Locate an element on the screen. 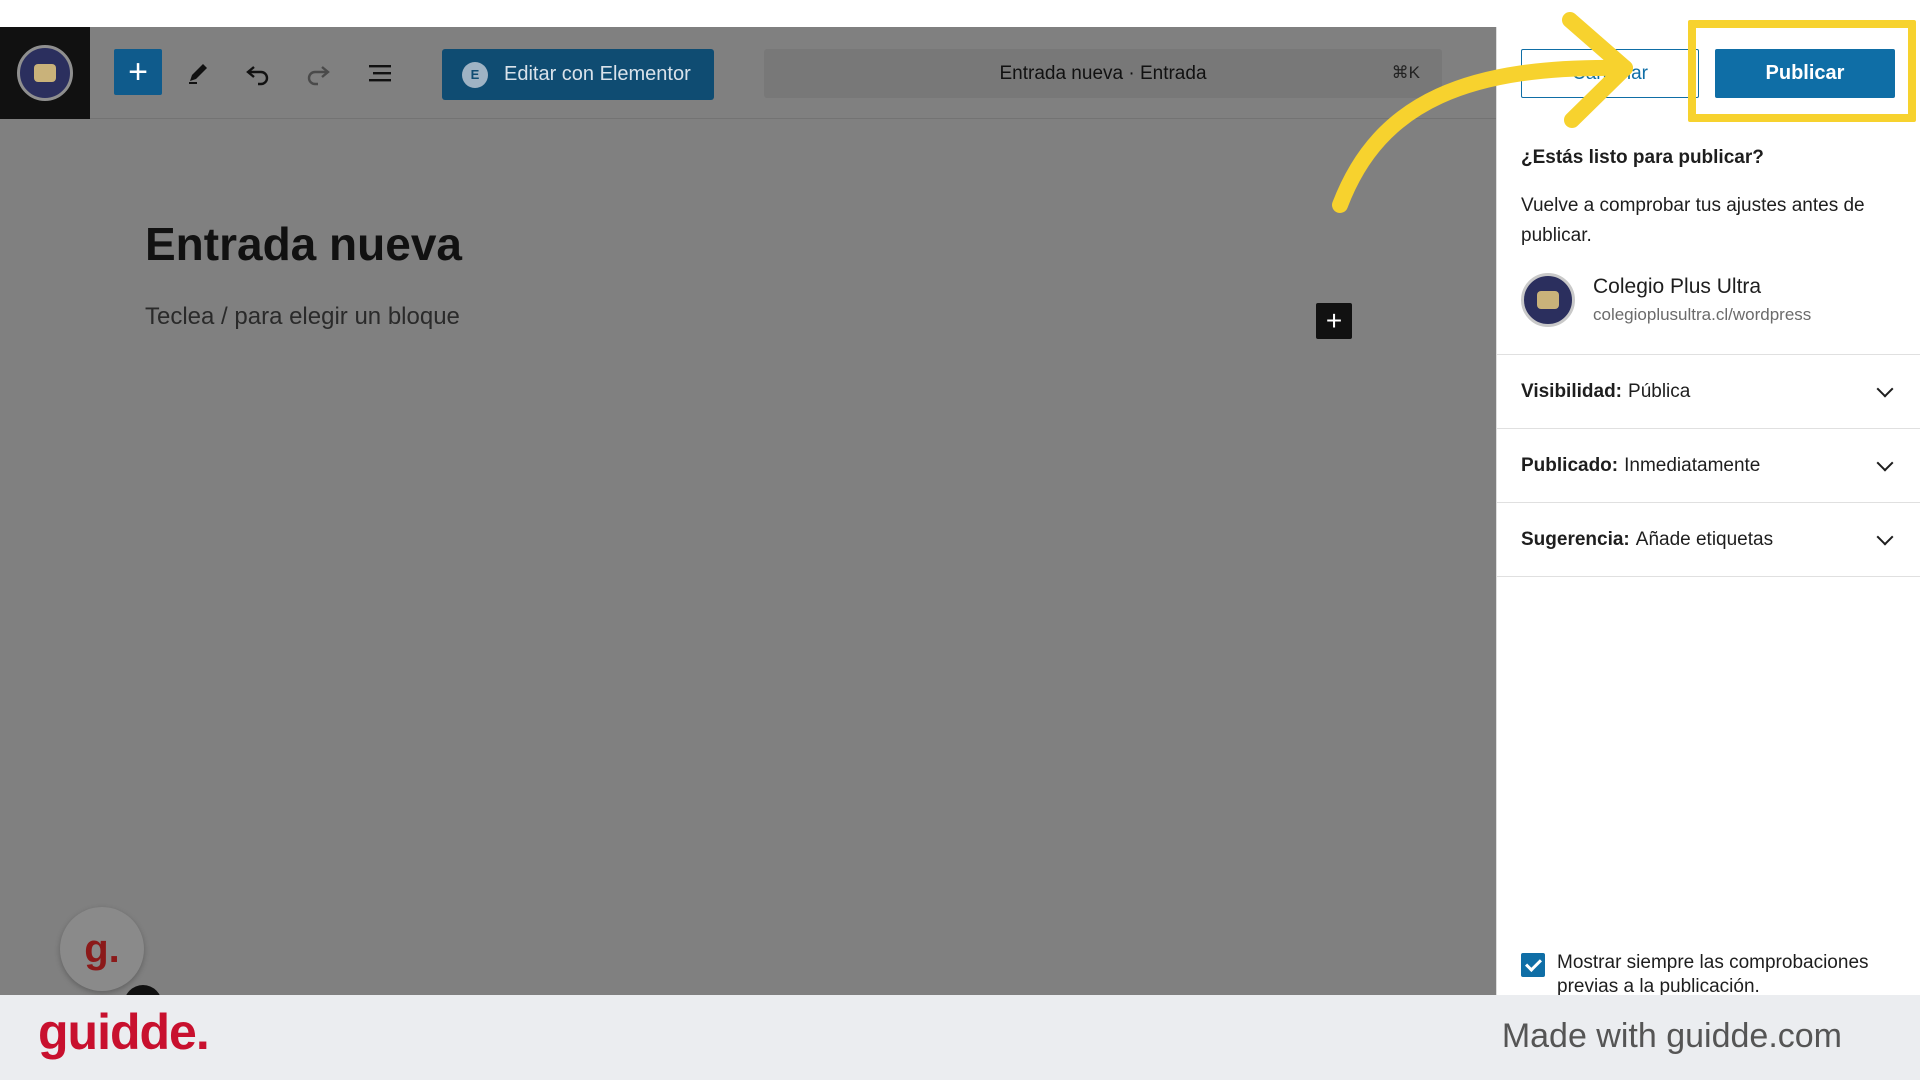 This screenshot has height=1080, width=1920. elementor-icon: E is located at coordinates (475, 74).